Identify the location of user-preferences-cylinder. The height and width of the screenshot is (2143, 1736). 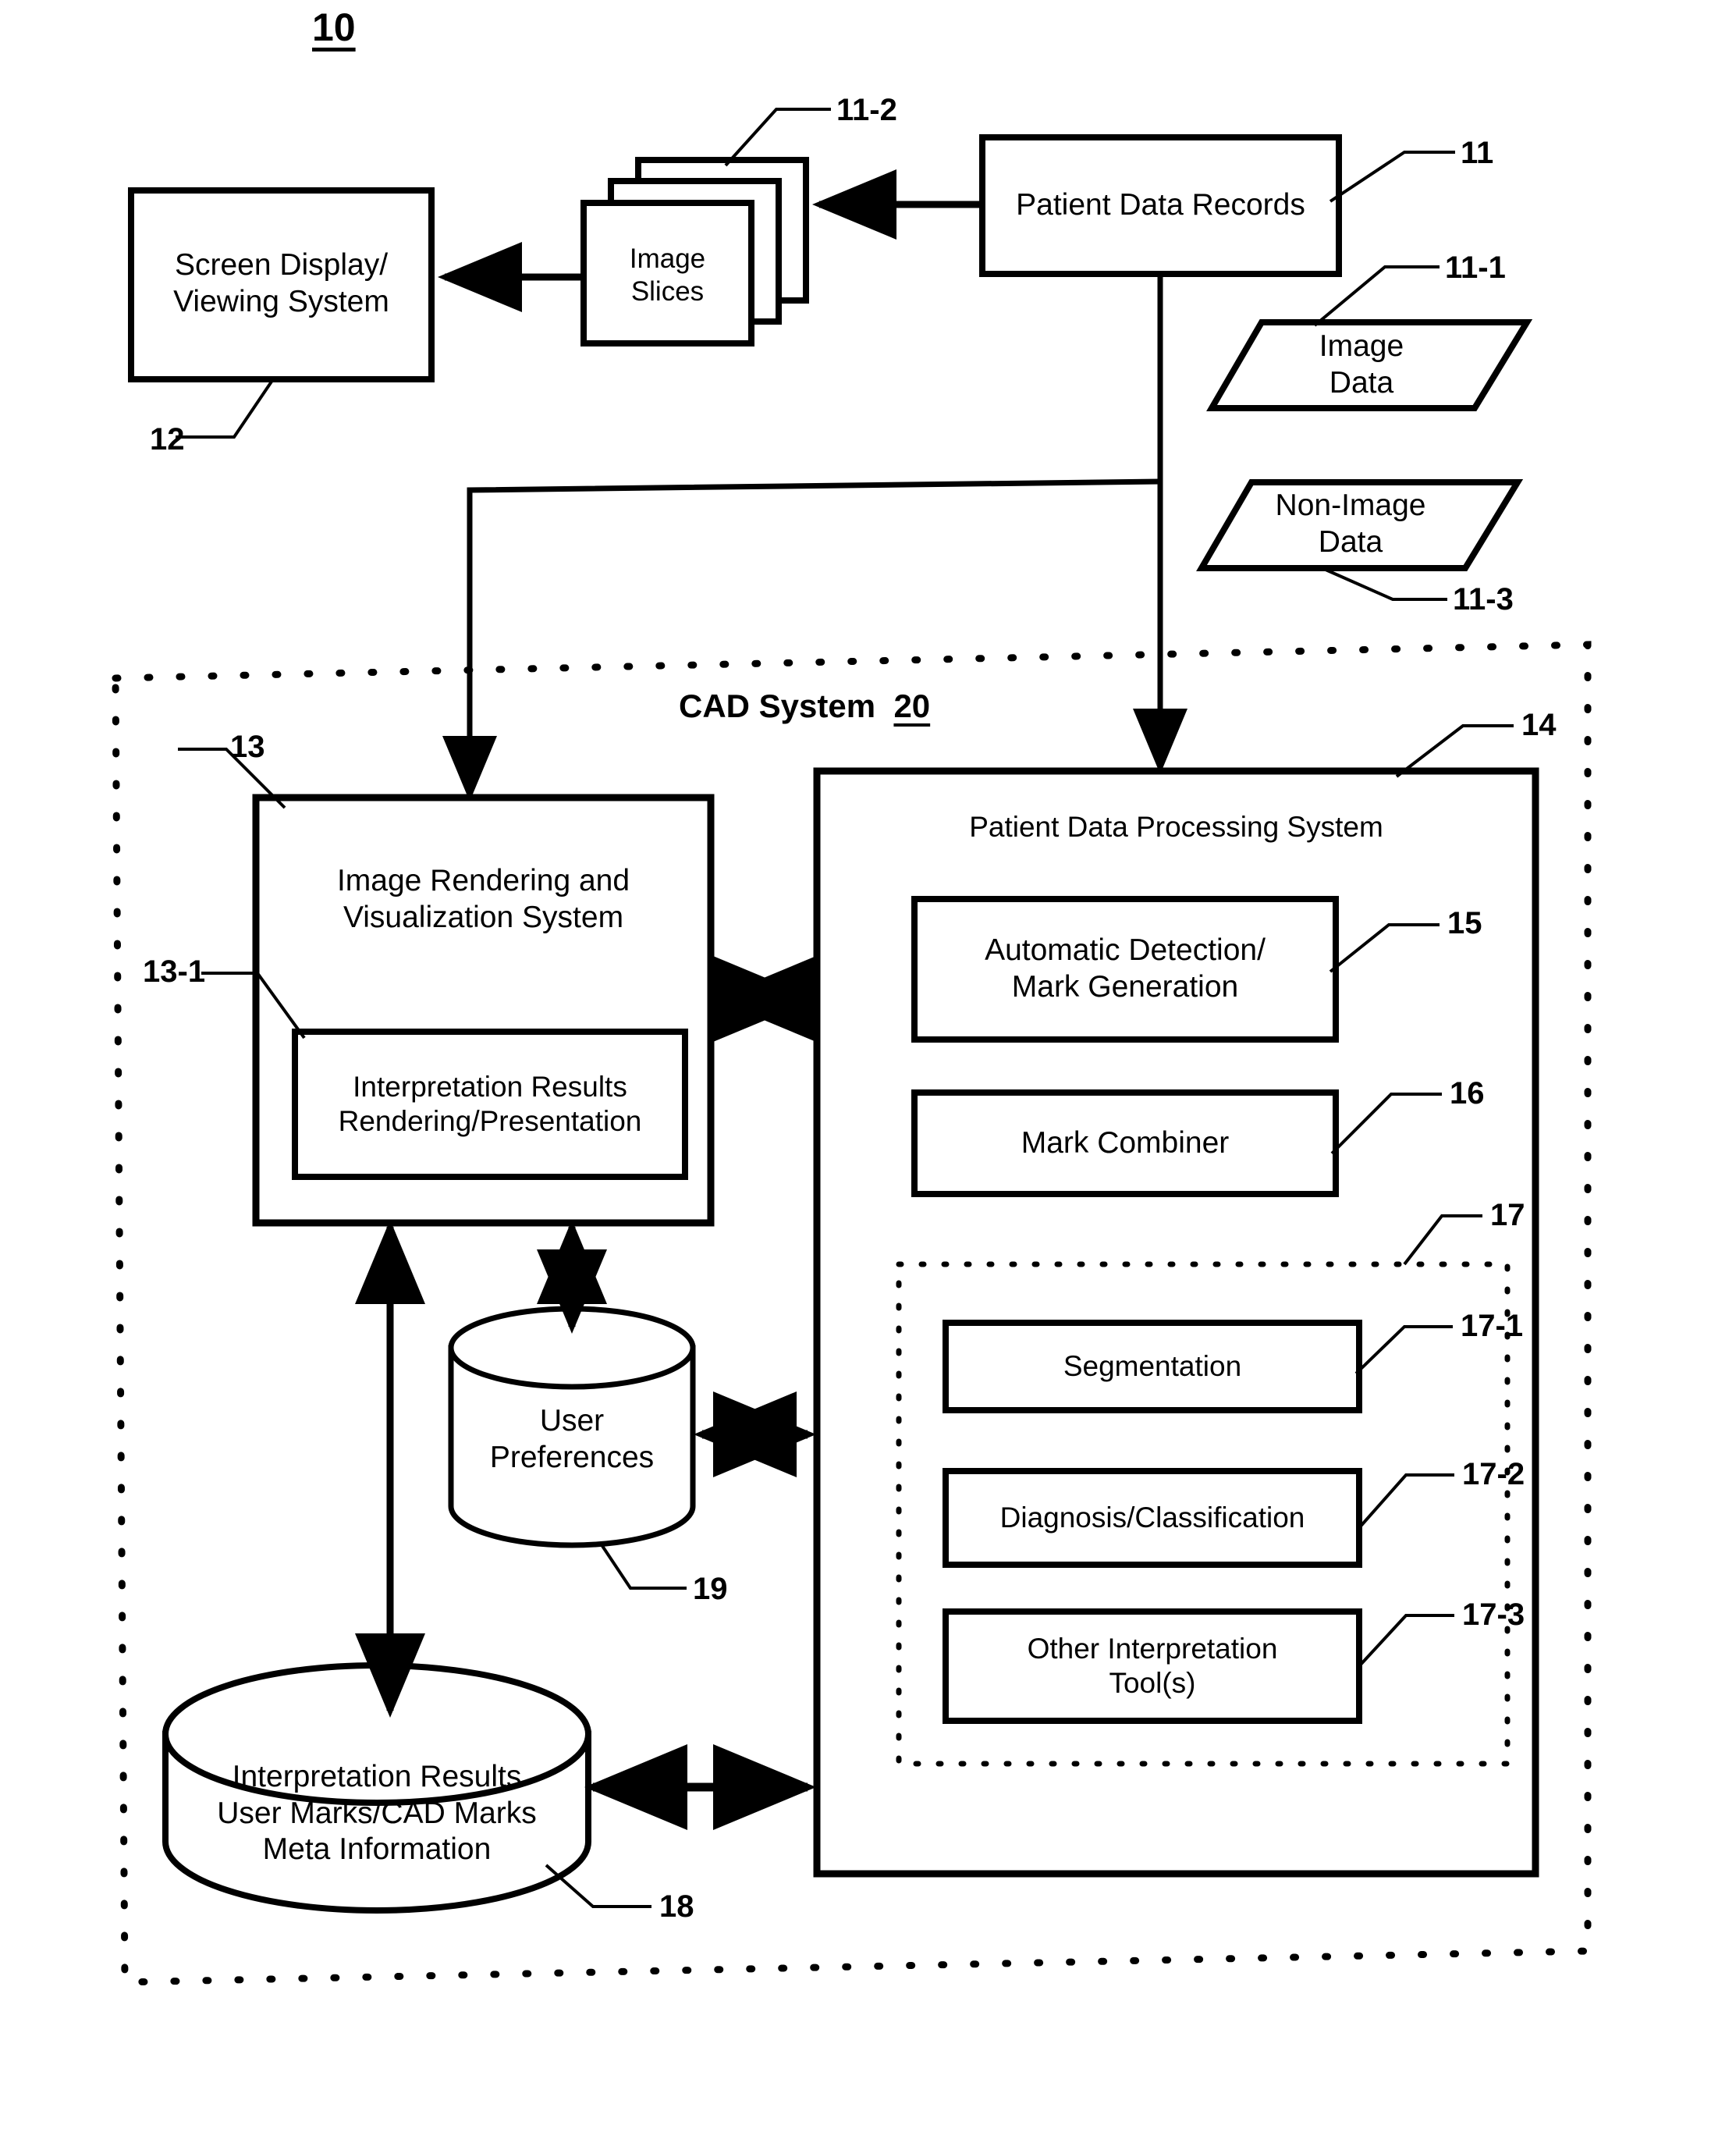
(572, 1427).